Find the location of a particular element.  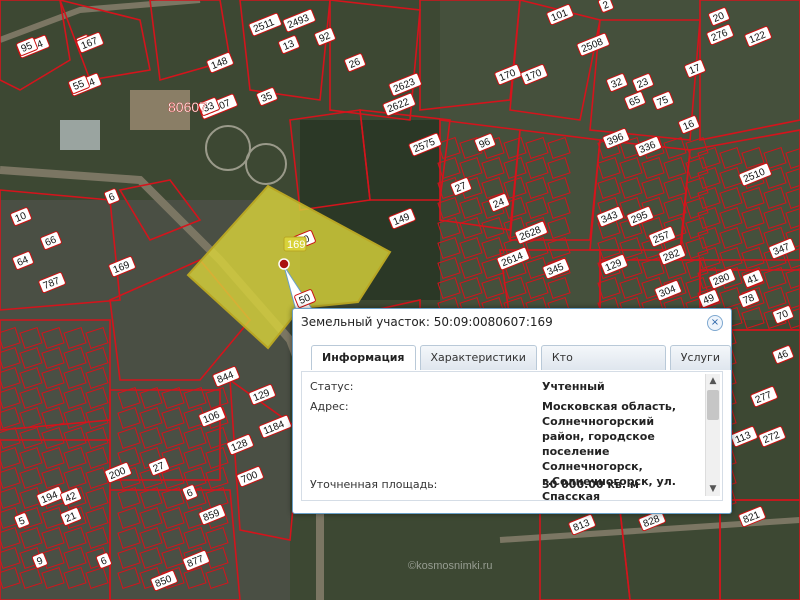

scroll-up-icon: ▲ is located at coordinates (713, 381).